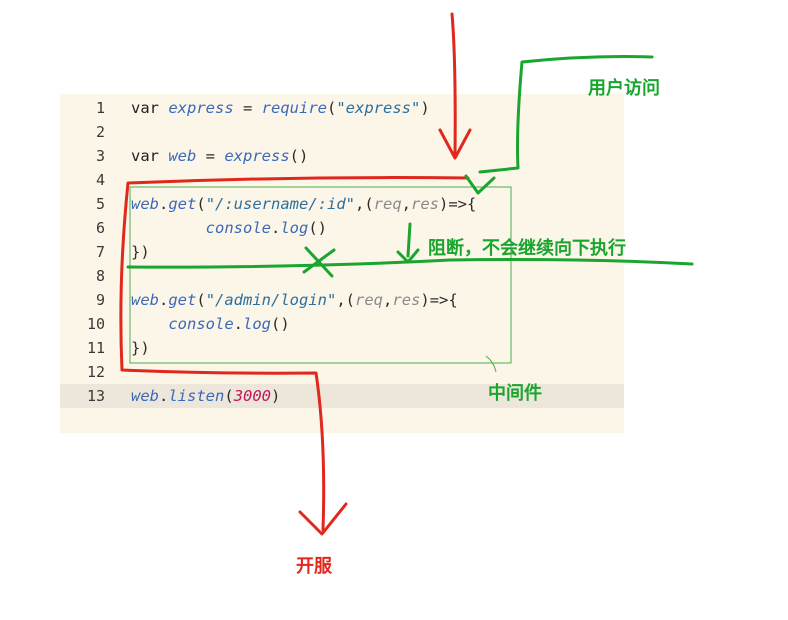 The height and width of the screenshot is (620, 788). What do you see at coordinates (515, 393) in the screenshot?
I see `middleware-label: 中间件` at bounding box center [515, 393].